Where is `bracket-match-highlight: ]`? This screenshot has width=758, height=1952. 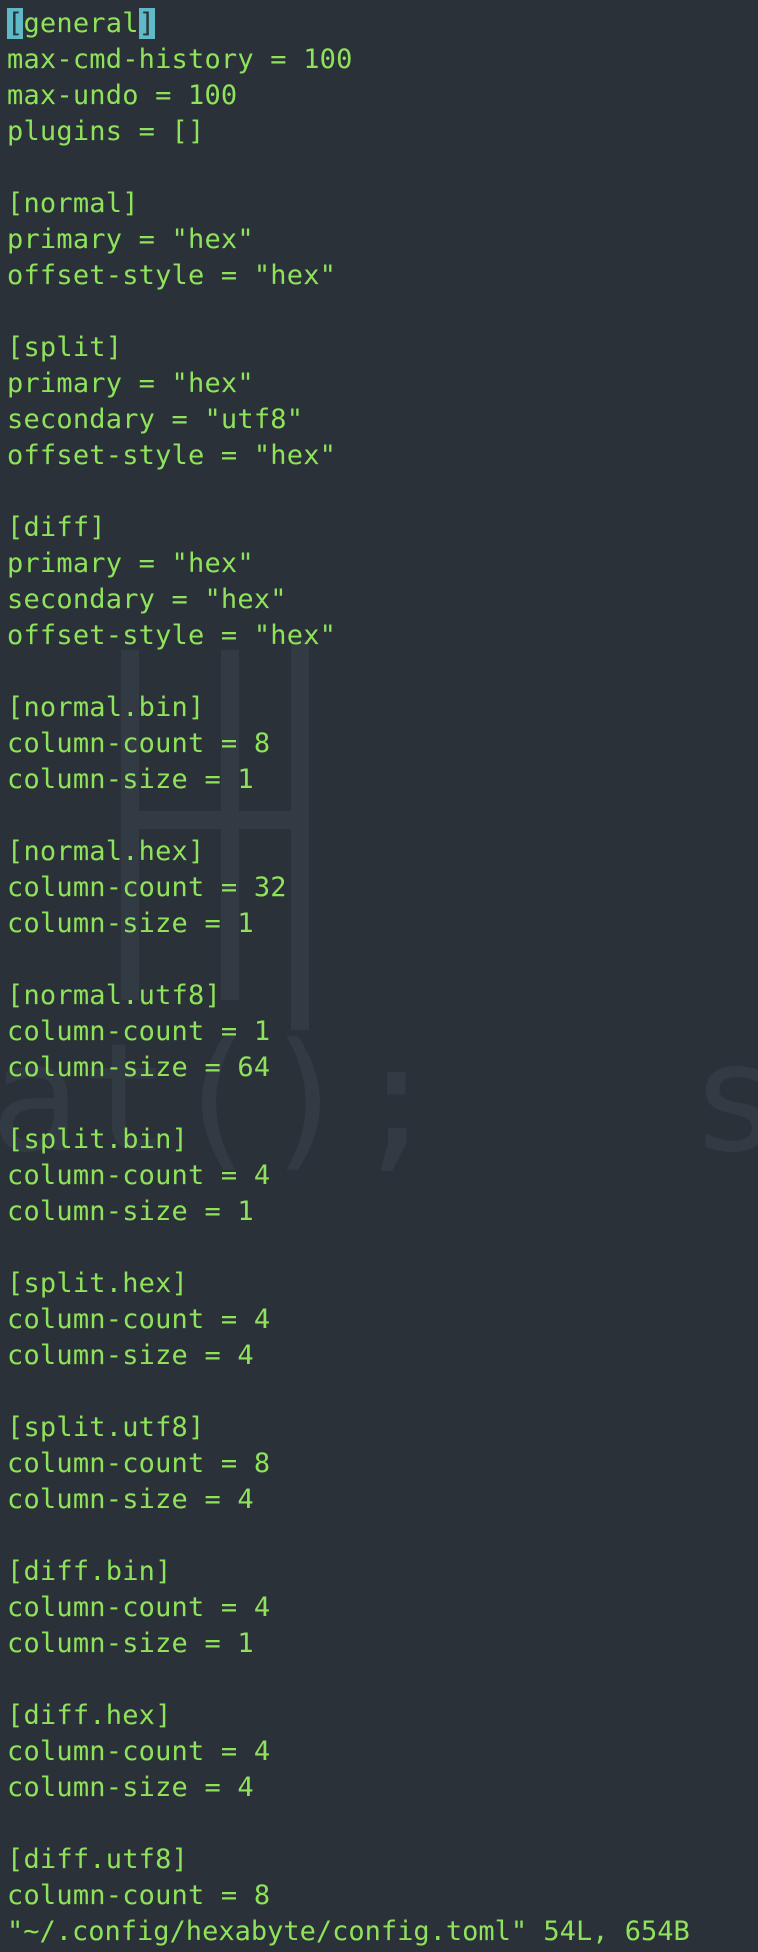
bracket-match-highlight: ] is located at coordinates (147, 23).